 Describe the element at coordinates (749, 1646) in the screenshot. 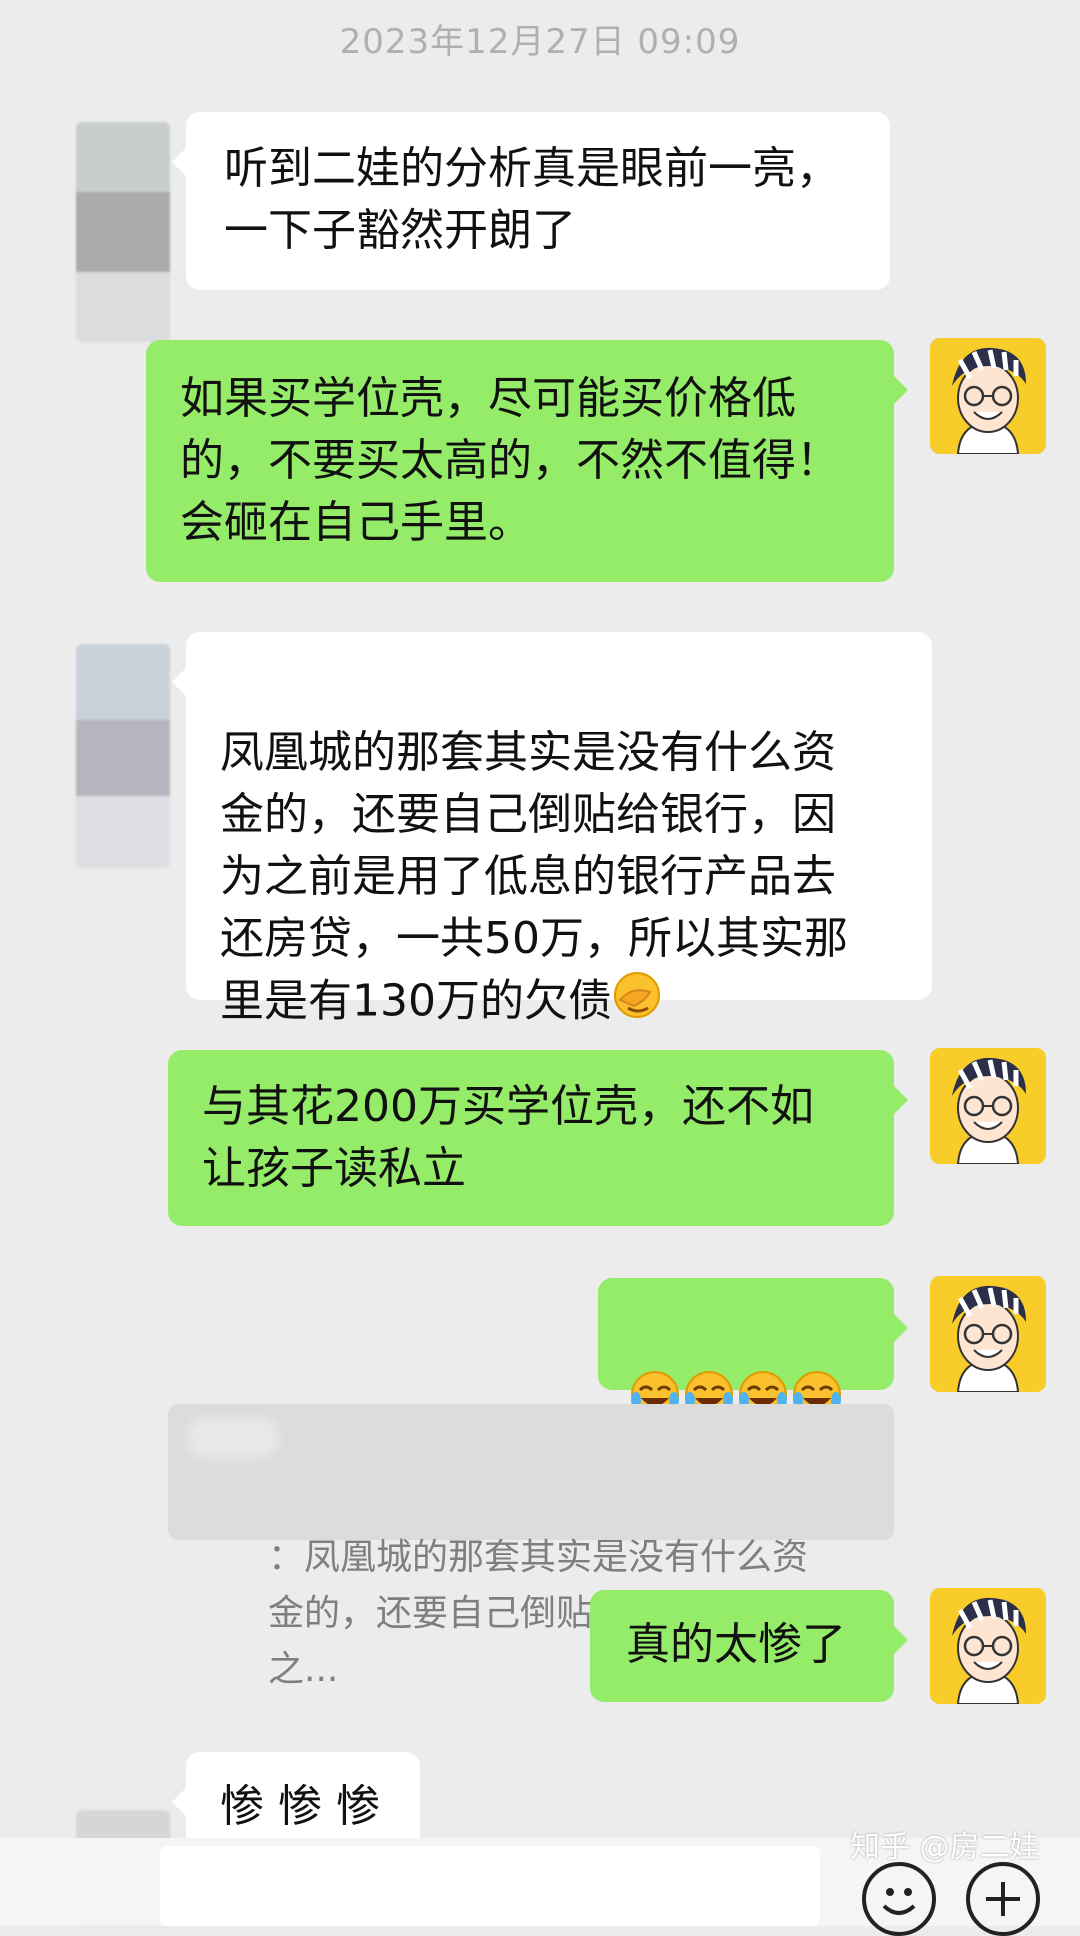

I see `sent-message: 真的太惨了` at that location.